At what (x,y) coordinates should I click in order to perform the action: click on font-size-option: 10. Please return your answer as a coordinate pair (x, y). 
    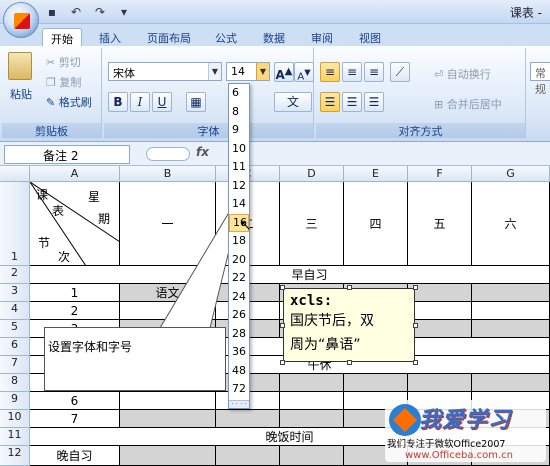
    Looking at the image, I should click on (239, 149).